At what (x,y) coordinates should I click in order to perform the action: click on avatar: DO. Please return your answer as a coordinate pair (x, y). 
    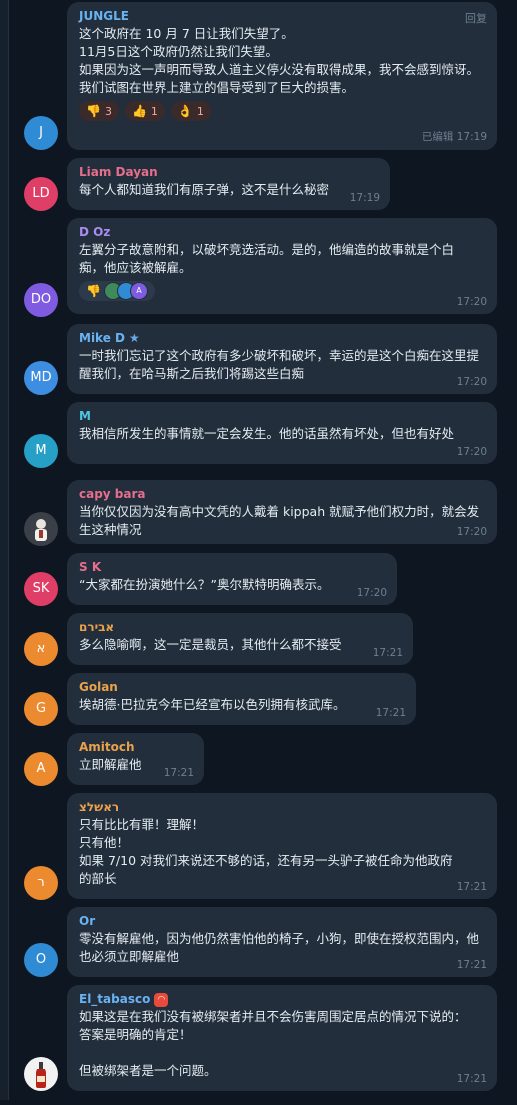
    Looking at the image, I should click on (41, 300).